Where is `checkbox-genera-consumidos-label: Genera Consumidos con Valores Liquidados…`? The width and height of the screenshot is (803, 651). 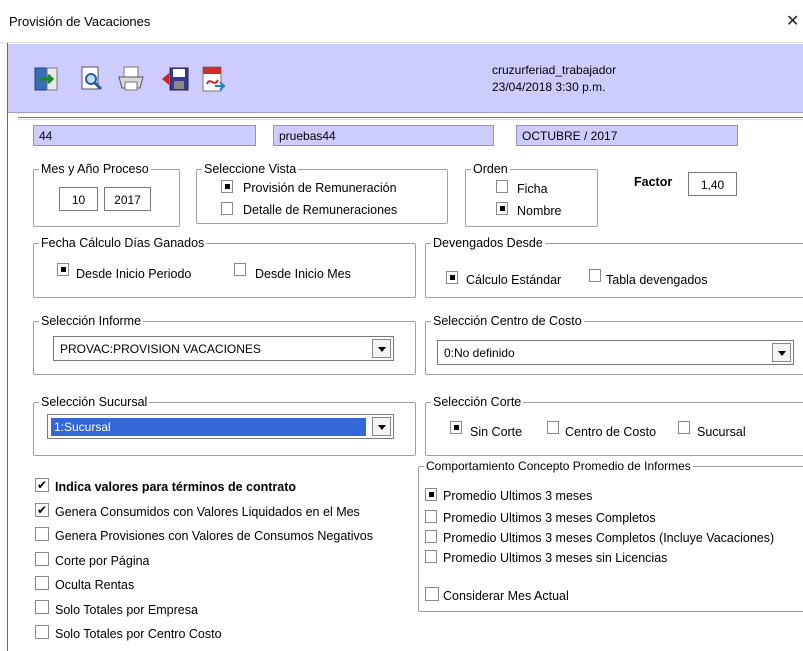 checkbox-genera-consumidos-label: Genera Consumidos con Valores Liquidados… is located at coordinates (207, 512).